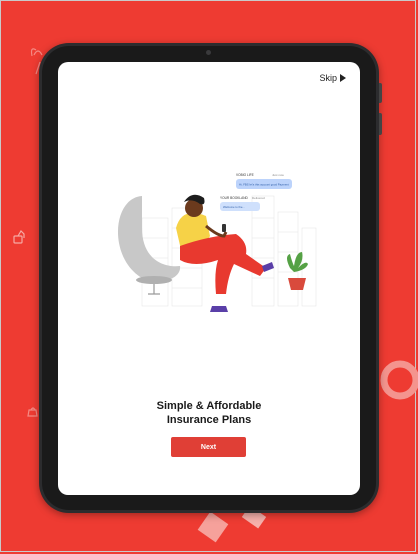  I want to click on chat-2-header: YOUR BOOKLAND, so click(234, 198).